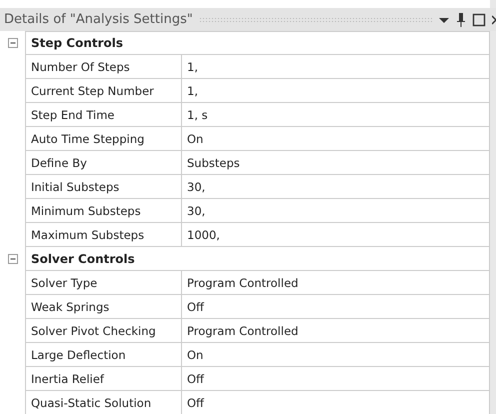 Image resolution: width=496 pixels, height=414 pixels. What do you see at coordinates (103, 115) in the screenshot?
I see `property-name: Step End Time` at bounding box center [103, 115].